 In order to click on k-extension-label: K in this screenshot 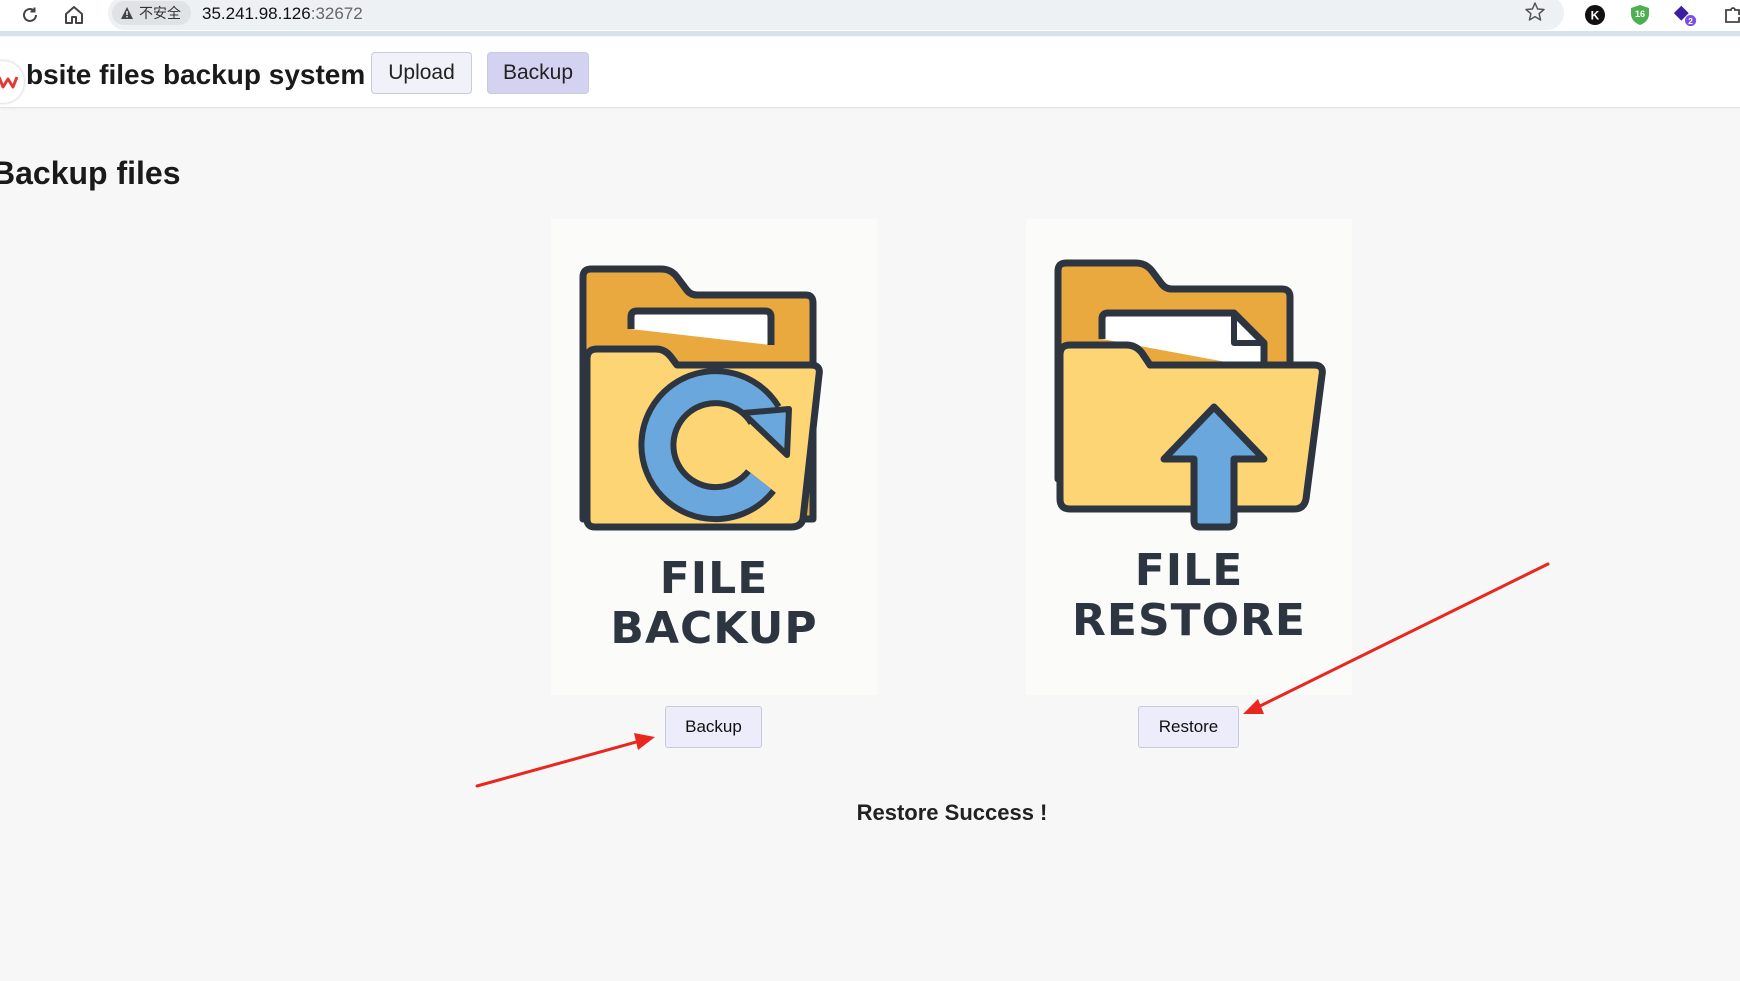, I will do `click(1595, 16)`.